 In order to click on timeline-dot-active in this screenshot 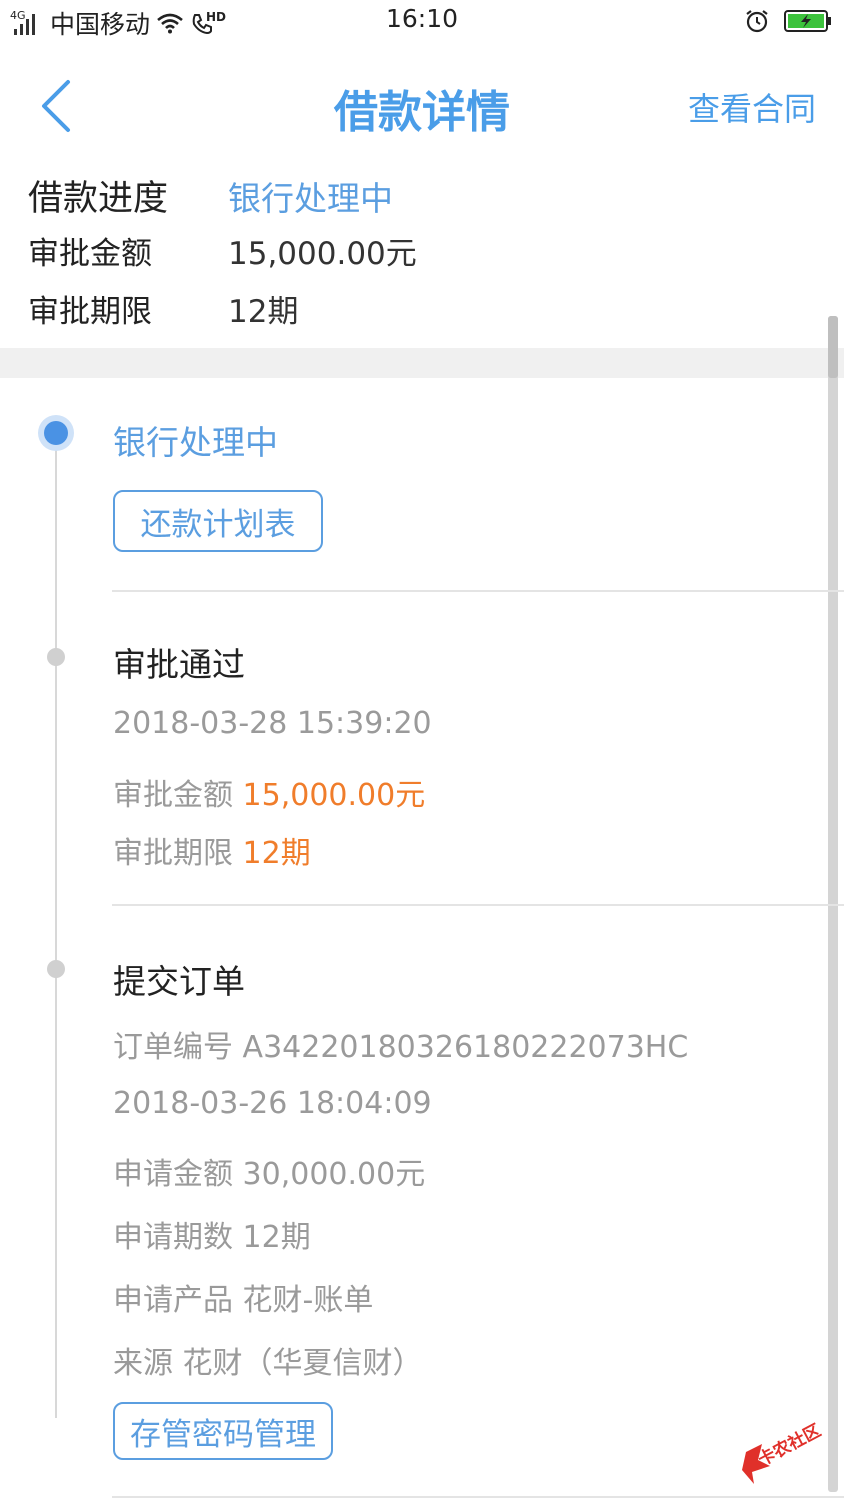, I will do `click(56, 433)`.